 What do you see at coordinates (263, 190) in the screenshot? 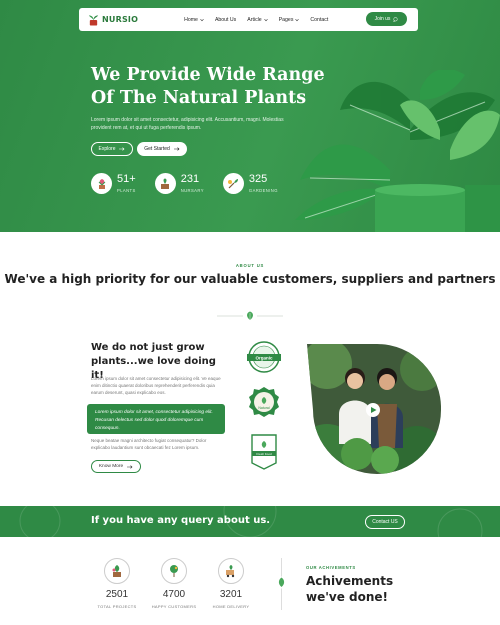
I see `stat-label: GARDENING` at bounding box center [263, 190].